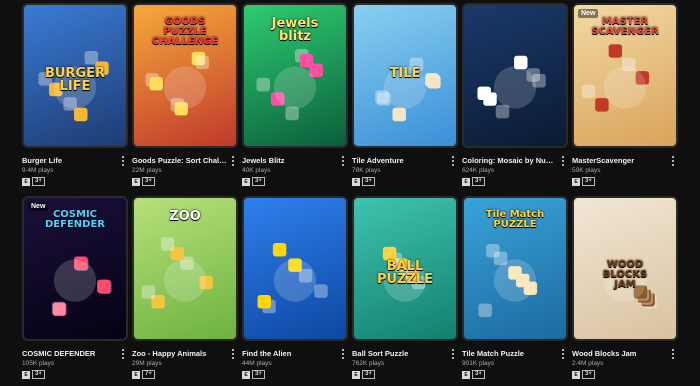 The height and width of the screenshot is (386, 700). What do you see at coordinates (290, 160) in the screenshot?
I see `game-title: Jewels Blitz` at bounding box center [290, 160].